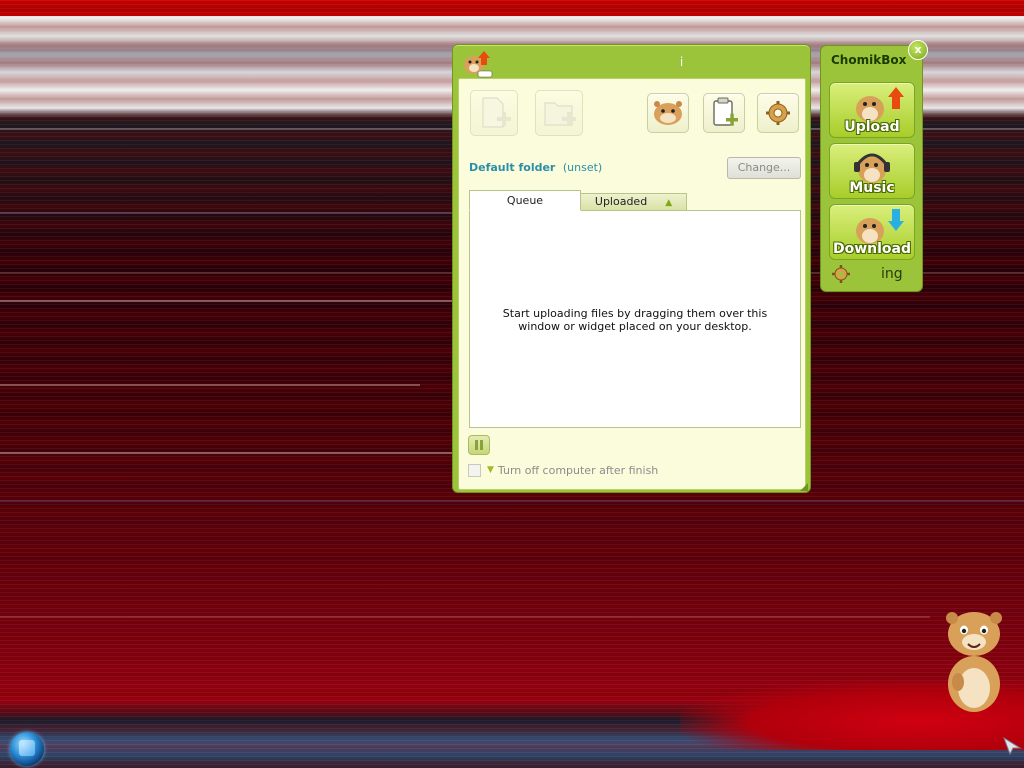  I want to click on pause-button, so click(479, 445).